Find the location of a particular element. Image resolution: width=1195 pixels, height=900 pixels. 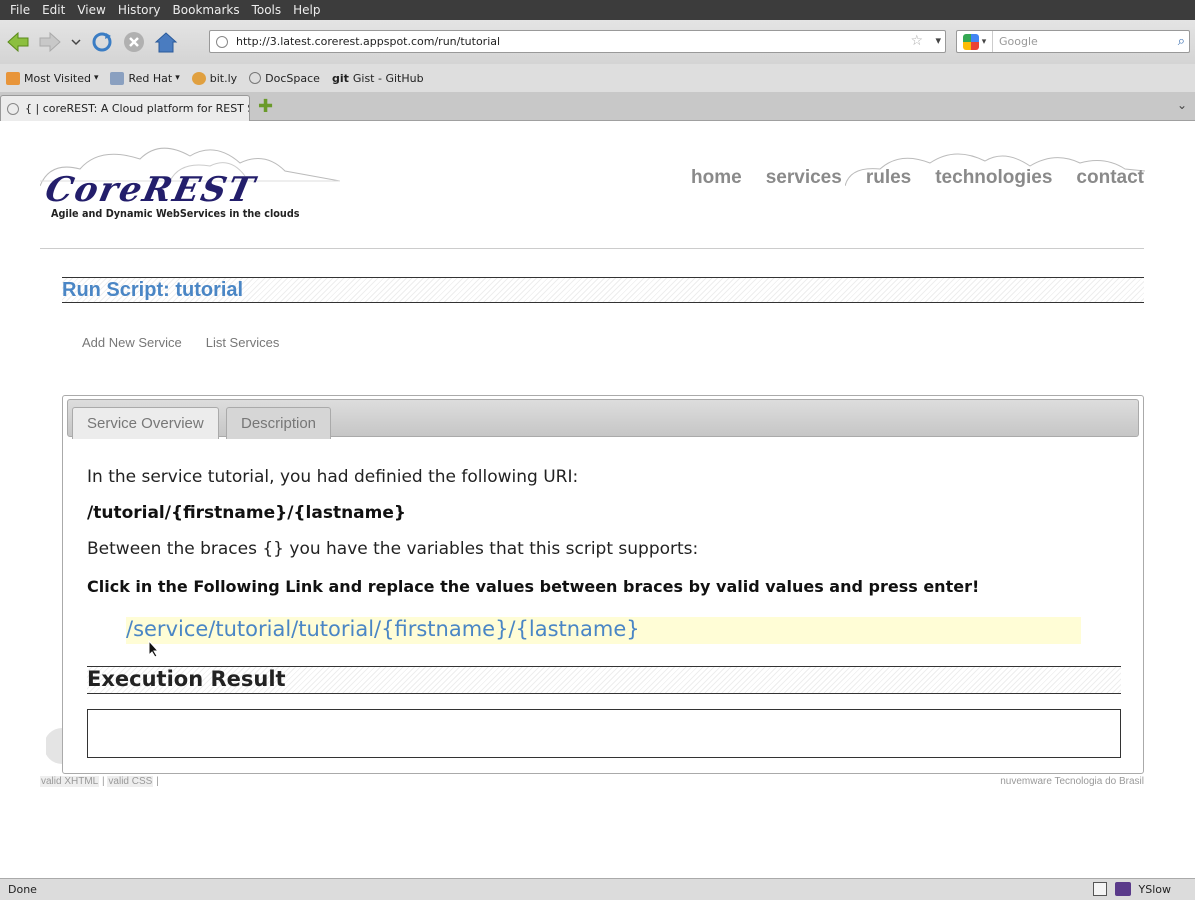

home-icon is located at coordinates (166, 42).